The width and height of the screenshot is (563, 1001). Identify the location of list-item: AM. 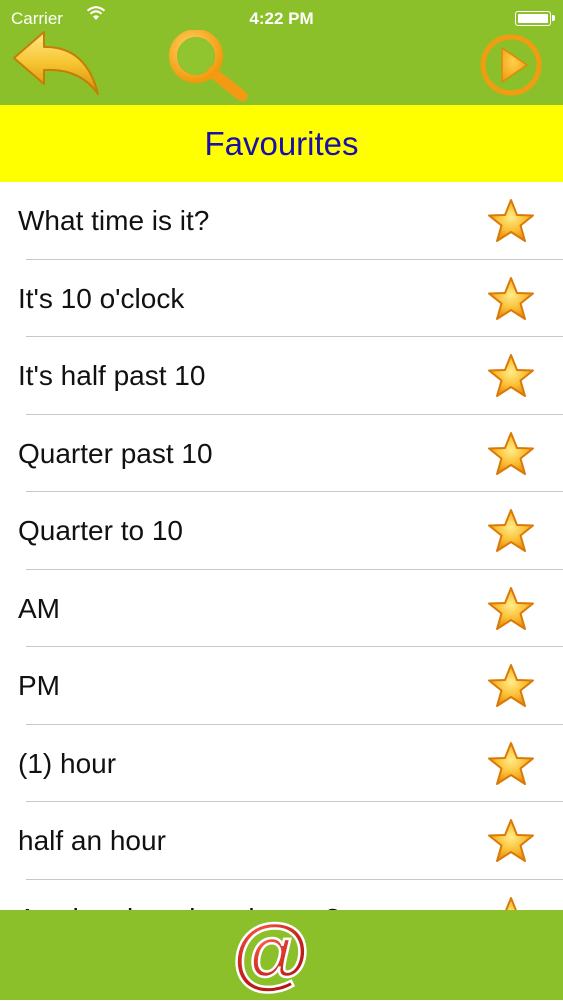
(281, 608).